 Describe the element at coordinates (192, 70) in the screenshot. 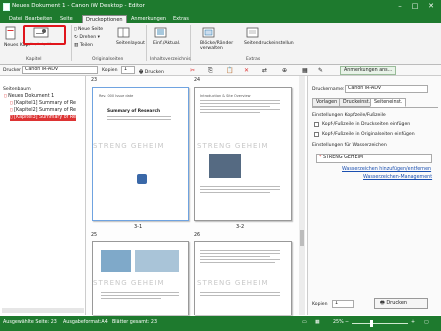

I see `cut-icon: ✂` at that location.